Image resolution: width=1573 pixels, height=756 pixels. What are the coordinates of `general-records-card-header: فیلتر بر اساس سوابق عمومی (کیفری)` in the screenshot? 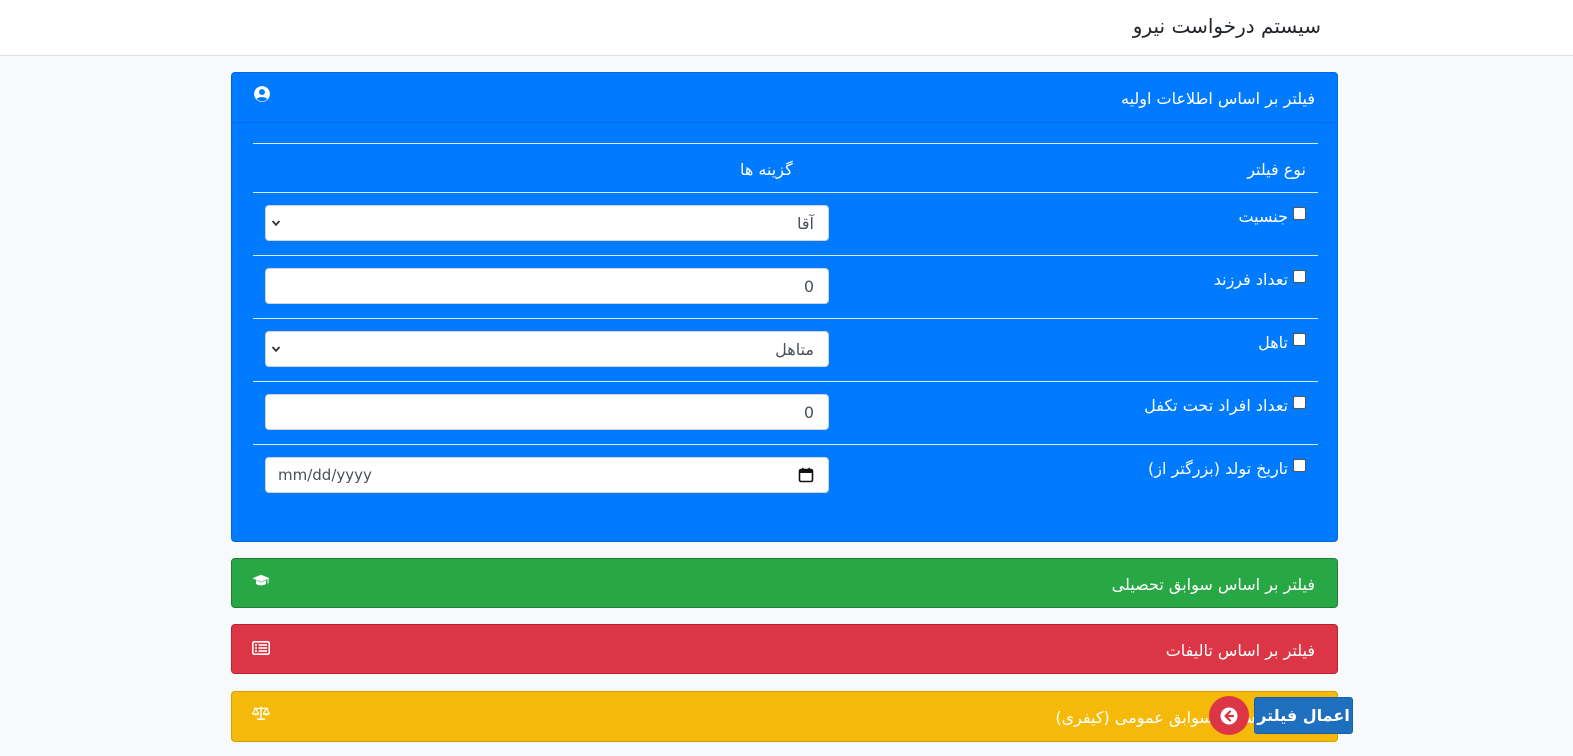 It's located at (784, 716).